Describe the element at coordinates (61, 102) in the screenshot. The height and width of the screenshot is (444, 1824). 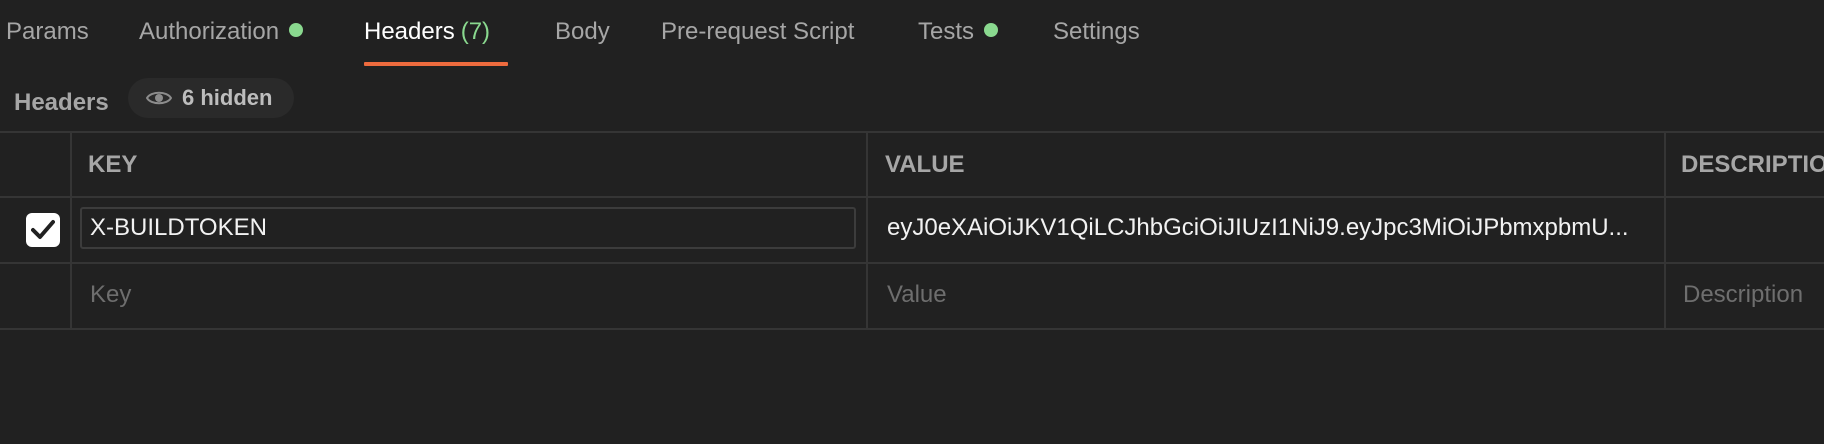
I see `headers-title: Headers` at that location.